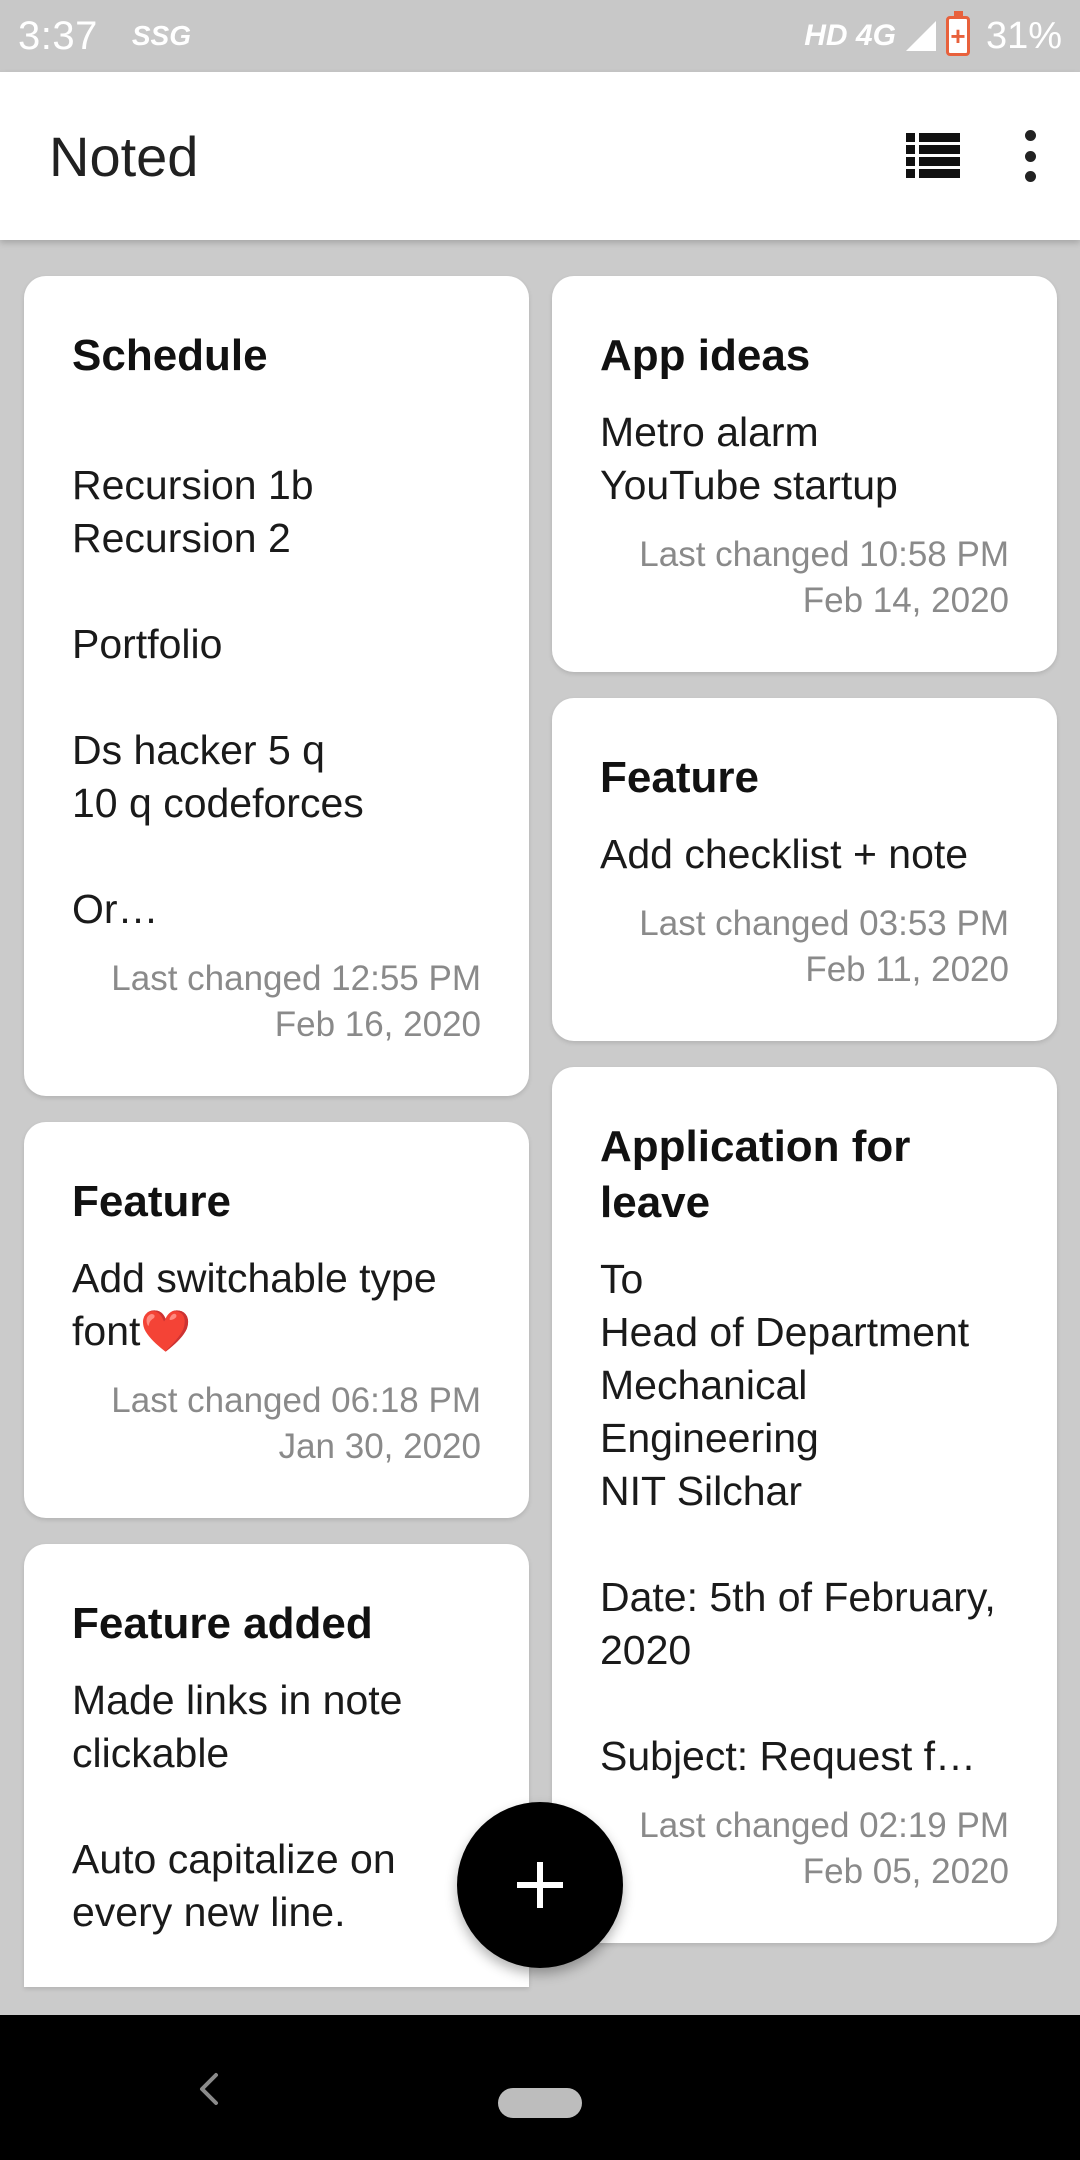  I want to click on app-bar: Noted, so click(540, 156).